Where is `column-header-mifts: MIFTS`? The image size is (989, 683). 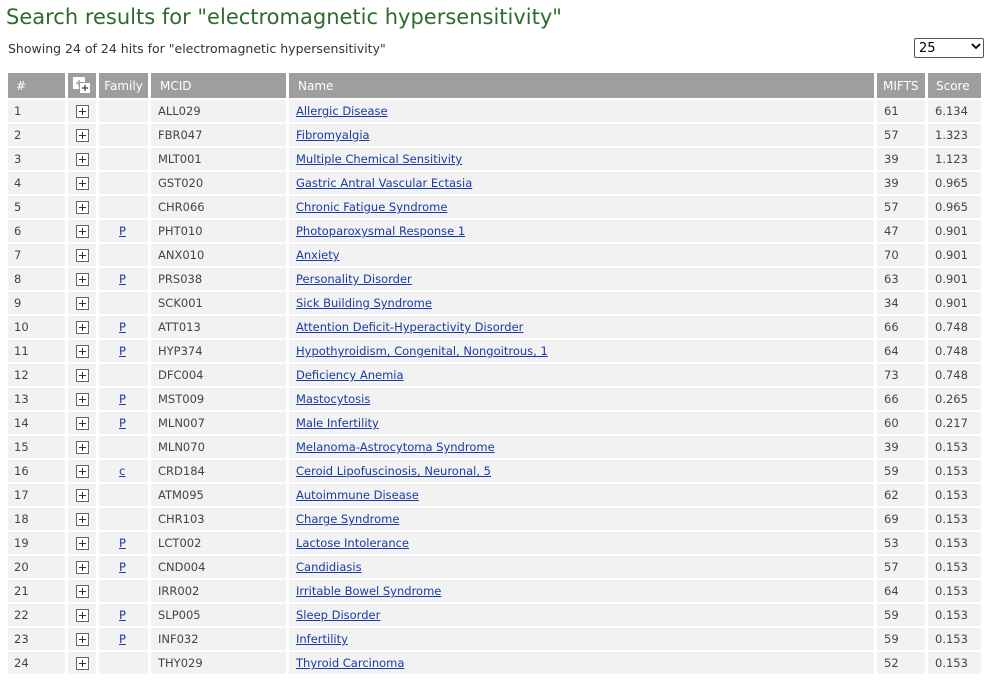
column-header-mifts: MIFTS is located at coordinates (901, 86).